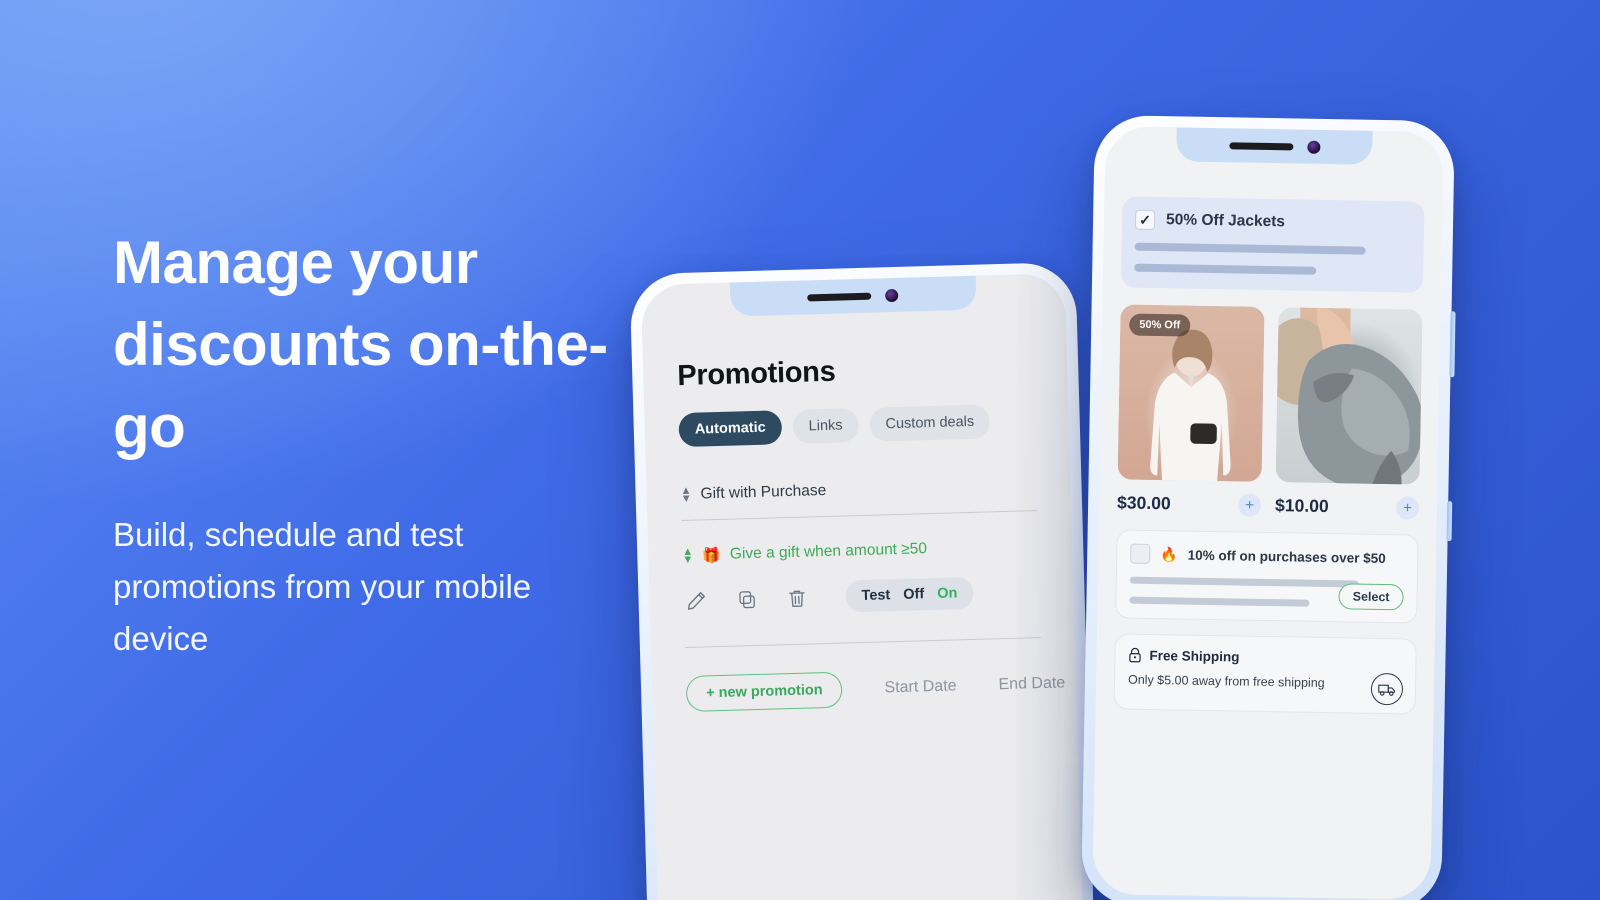  Describe the element at coordinates (360, 345) in the screenshot. I see `page-title: Manage your discounts on-the-go` at that location.